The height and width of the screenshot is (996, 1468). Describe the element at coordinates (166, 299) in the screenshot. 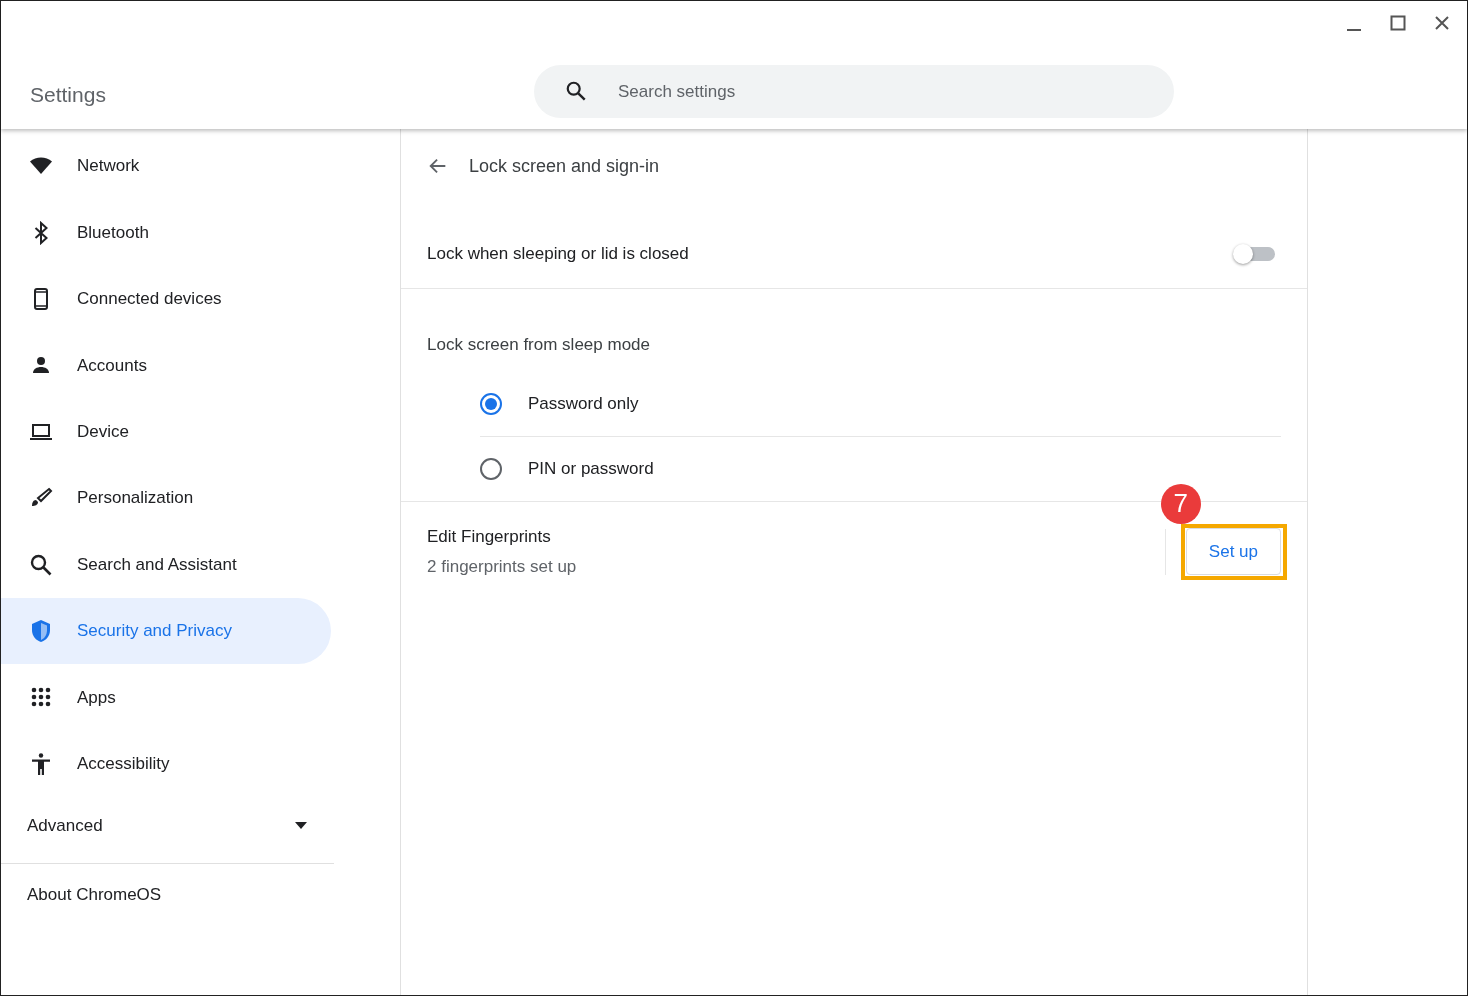

I see `sidebar-item: Connected devices` at that location.